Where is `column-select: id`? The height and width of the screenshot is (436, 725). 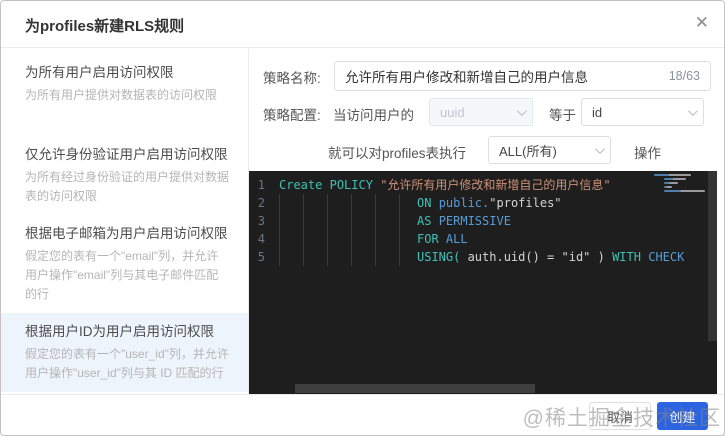
column-select: id is located at coordinates (642, 112).